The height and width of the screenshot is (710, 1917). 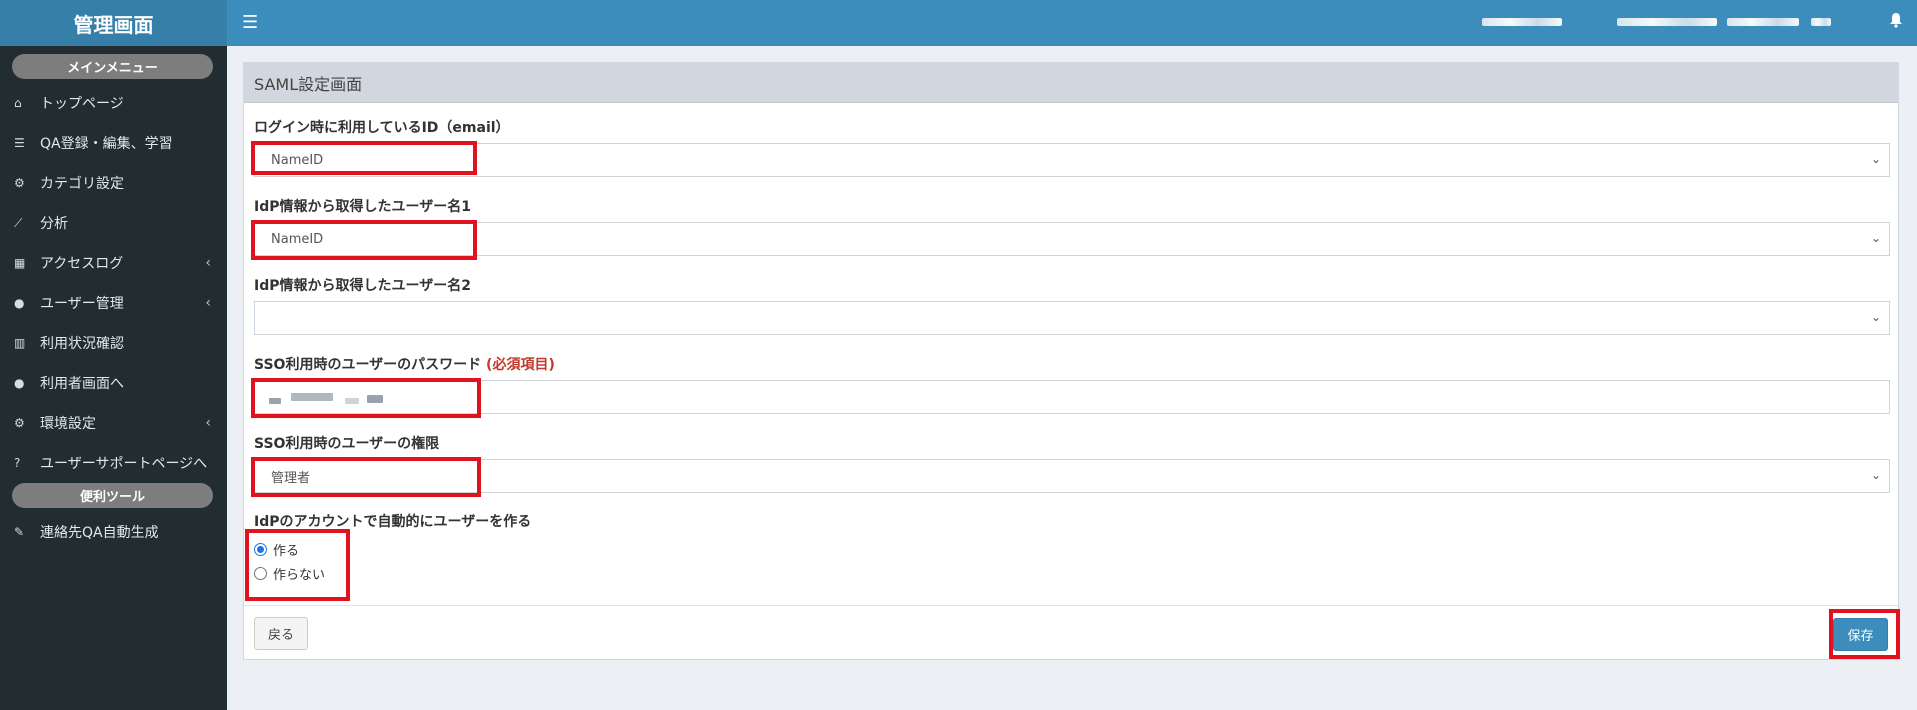 I want to click on comments-icon: ●, so click(x=19, y=383).